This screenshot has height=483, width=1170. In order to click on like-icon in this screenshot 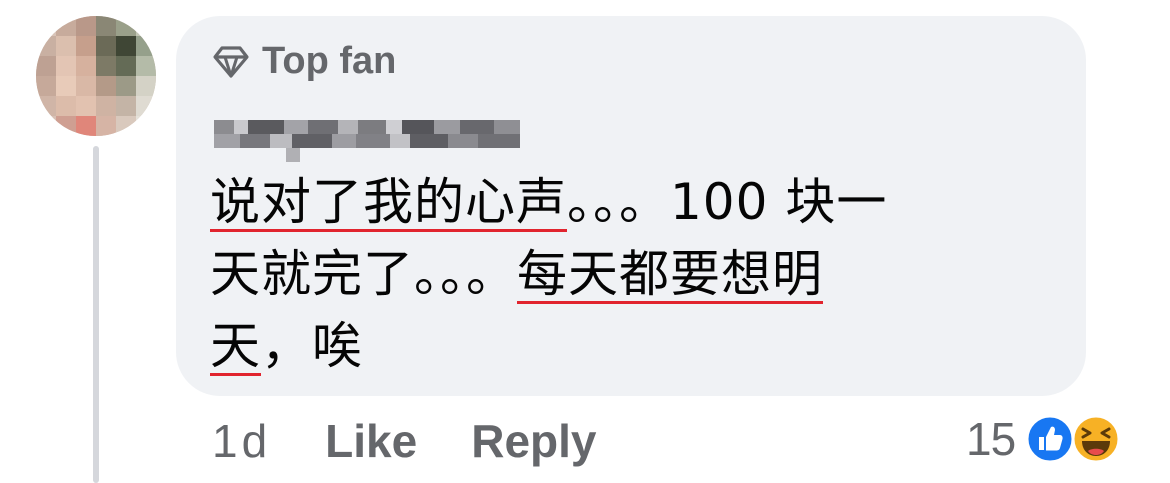, I will do `click(1050, 439)`.